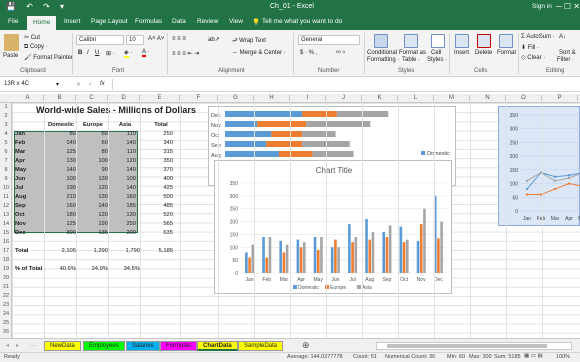 The image size is (580, 362). I want to click on add-sheet-icon: ⊕, so click(306, 345).